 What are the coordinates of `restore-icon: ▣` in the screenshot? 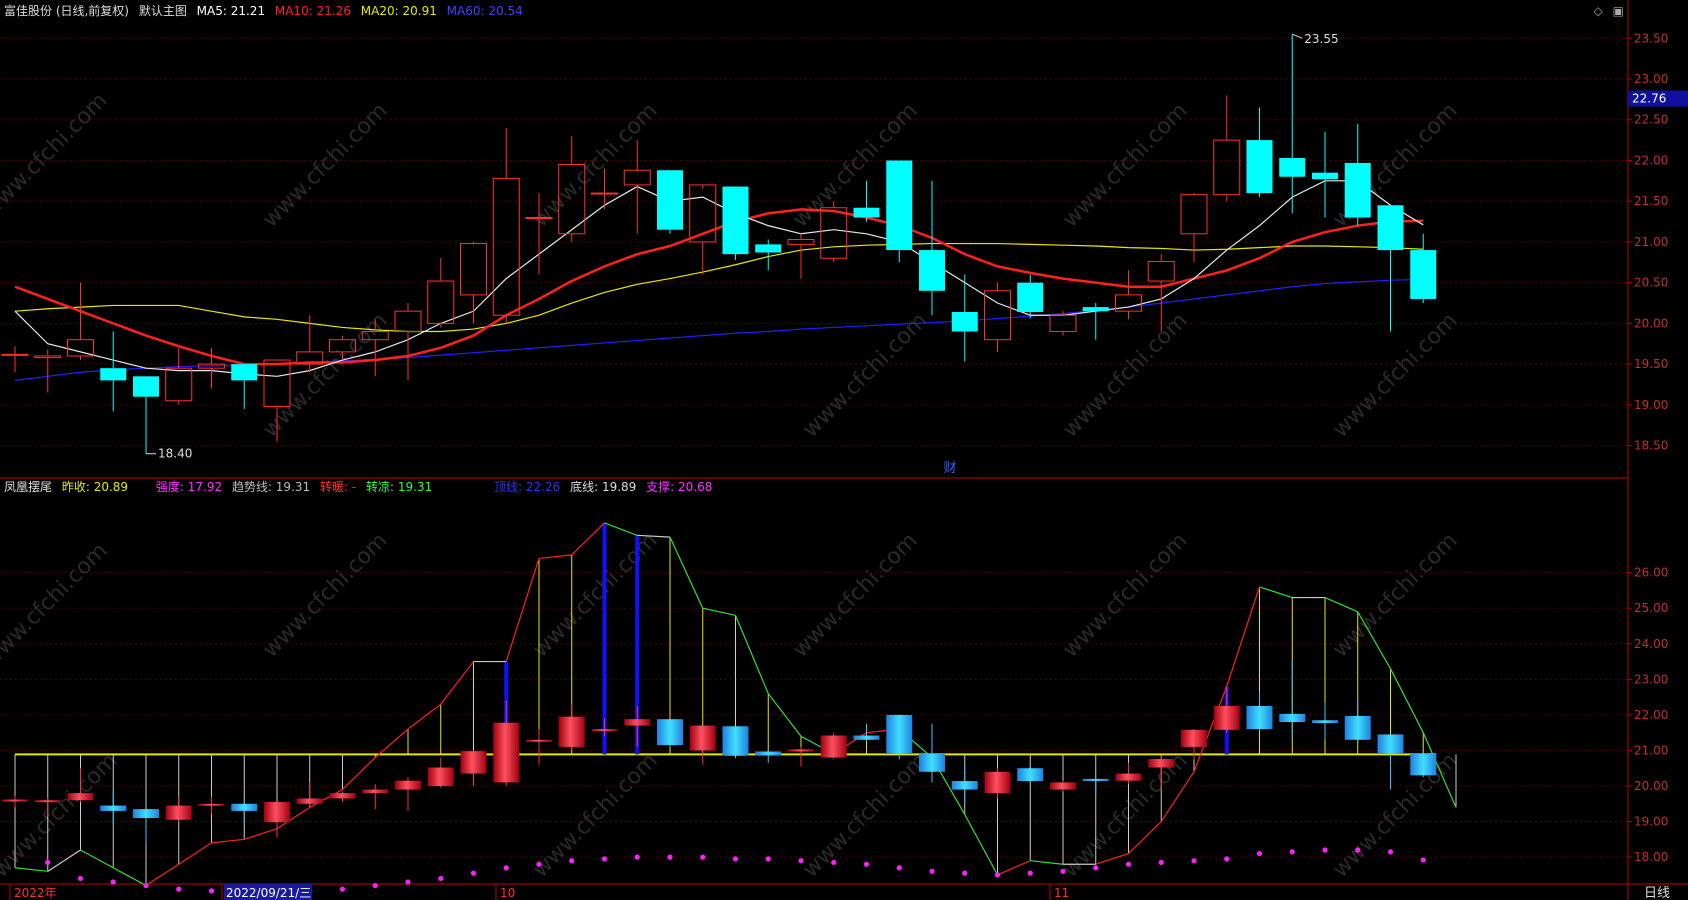 It's located at (1618, 11).